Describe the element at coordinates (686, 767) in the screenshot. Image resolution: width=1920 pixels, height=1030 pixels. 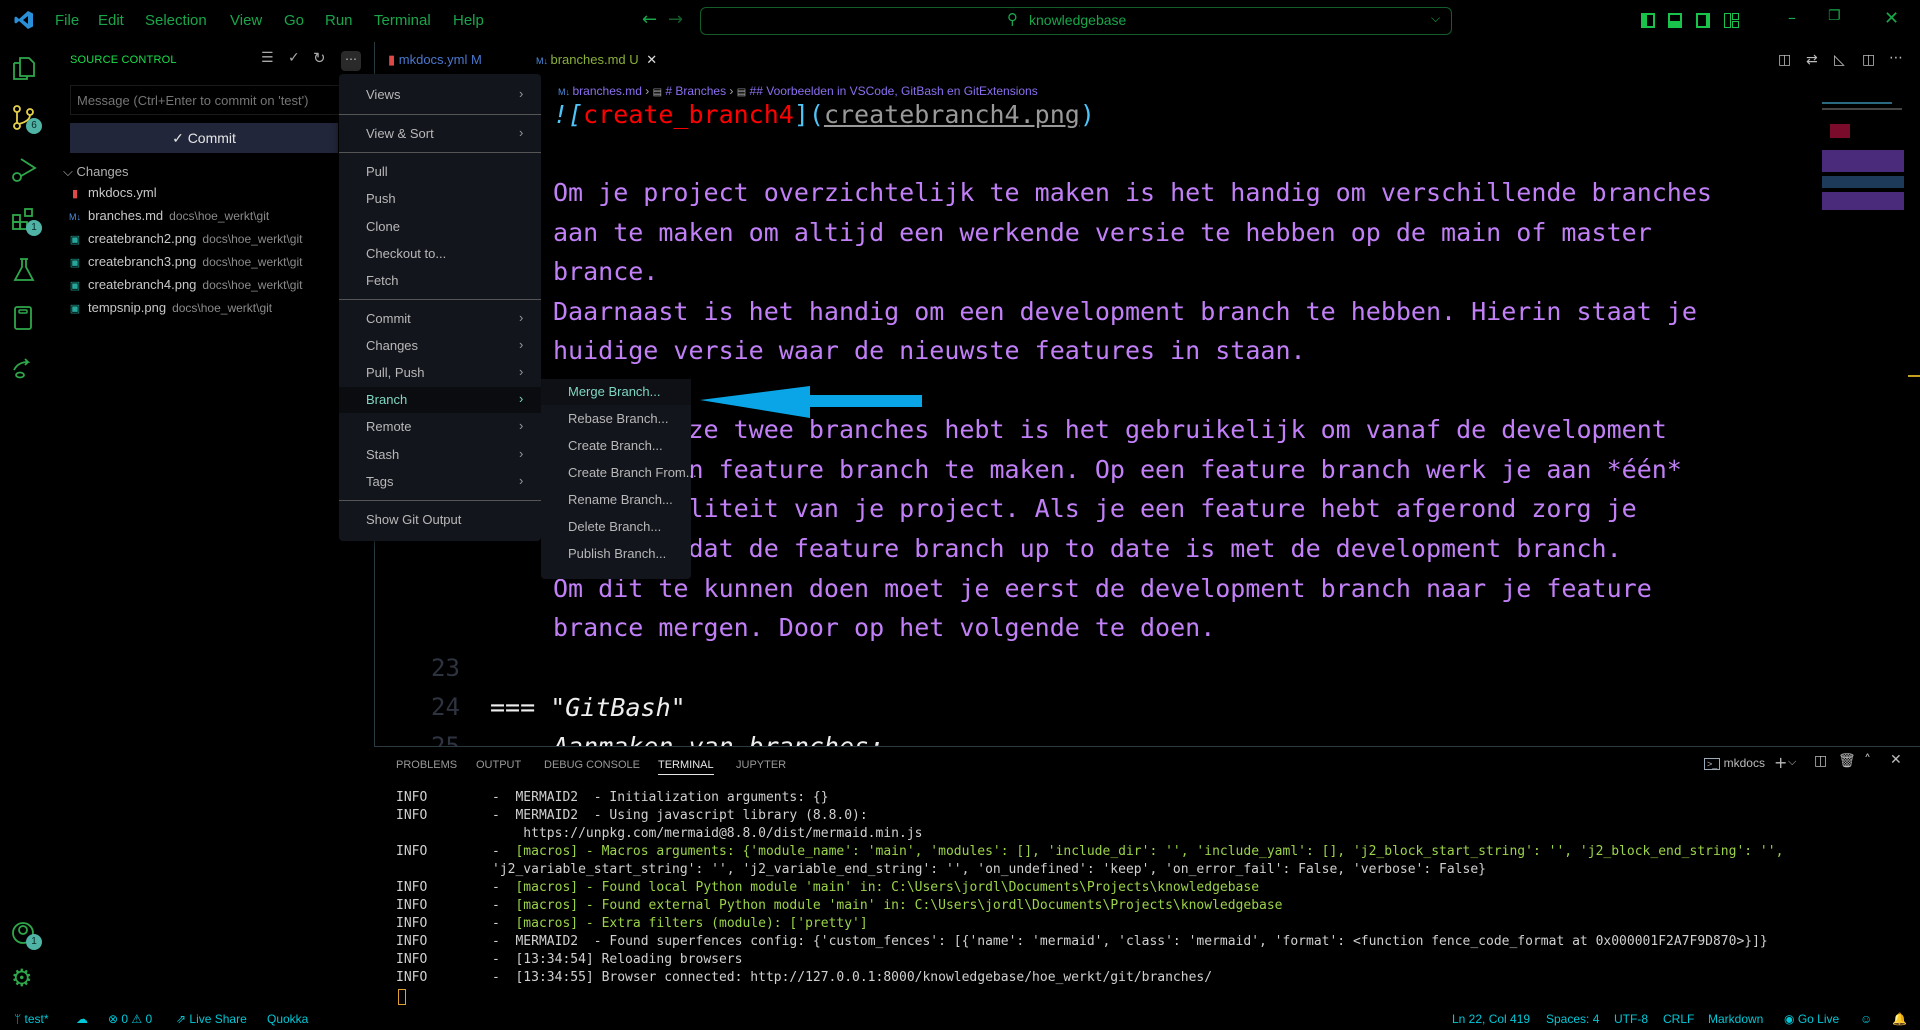
I see `panel-tab-terminal: TERMINAL` at that location.